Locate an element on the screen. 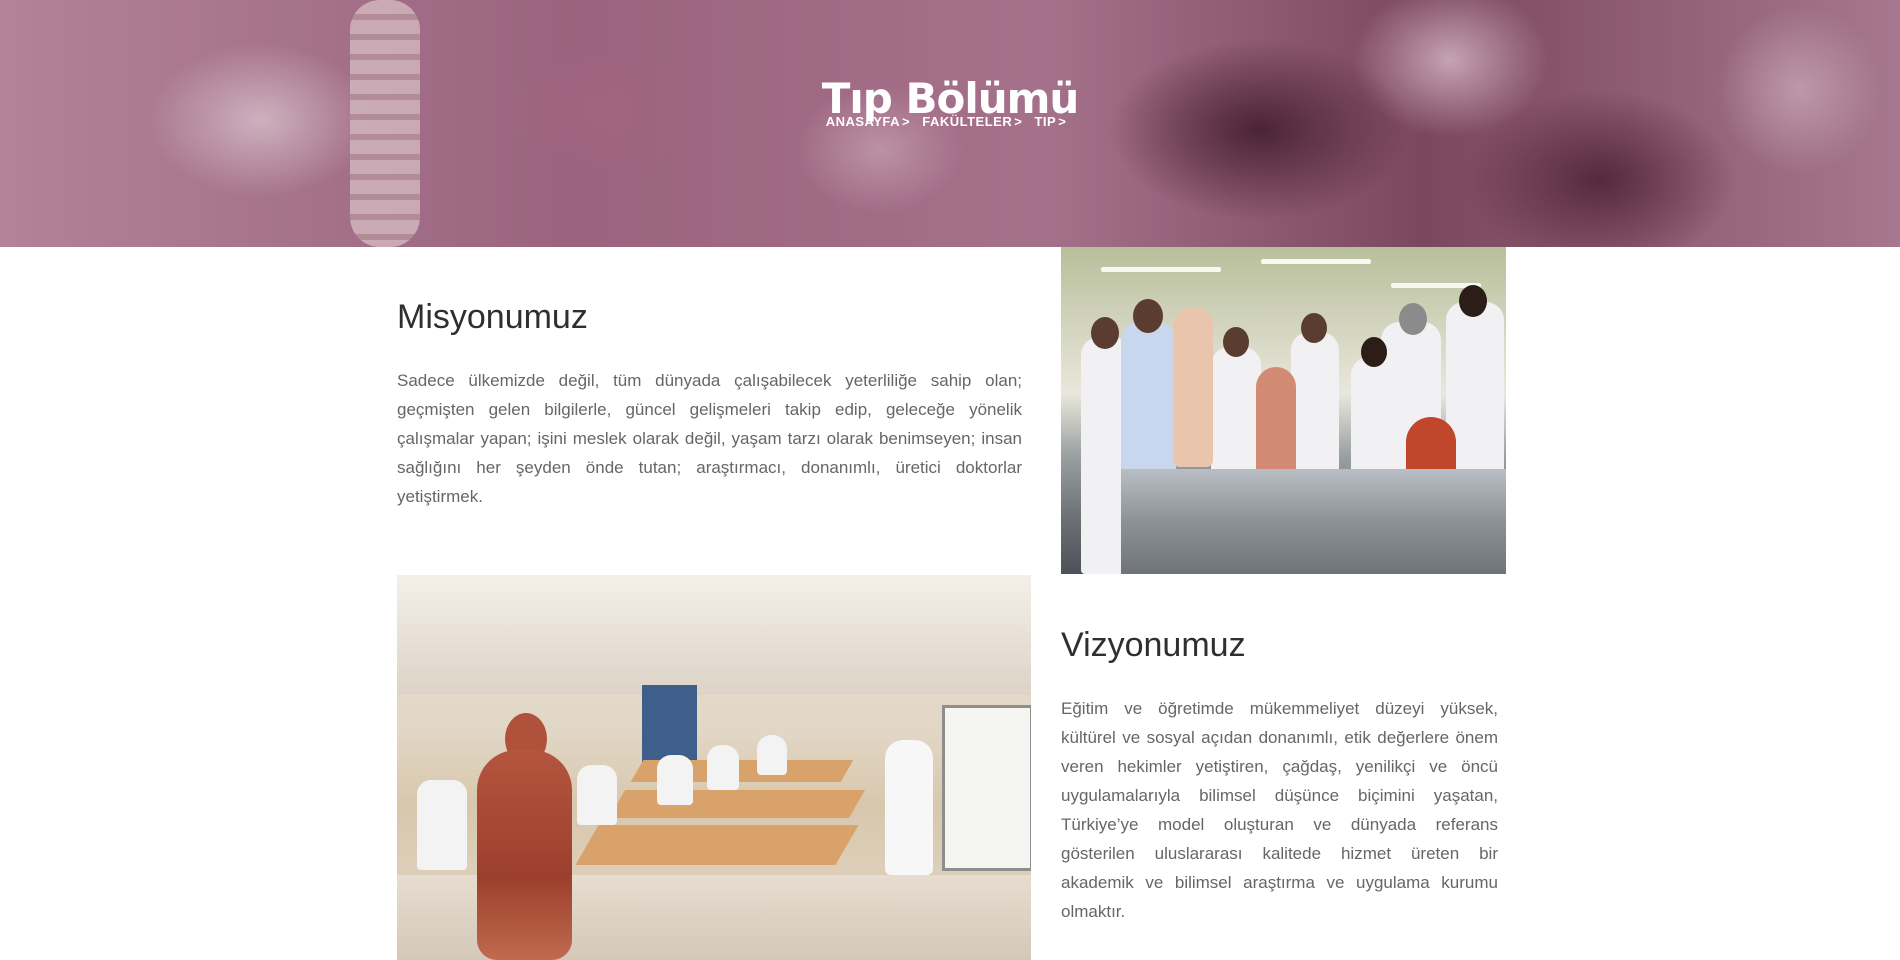 The image size is (1900, 960). breadcrumb: ANASAYFA > FAKÜLTELER > TIP > is located at coordinates (950, 121).